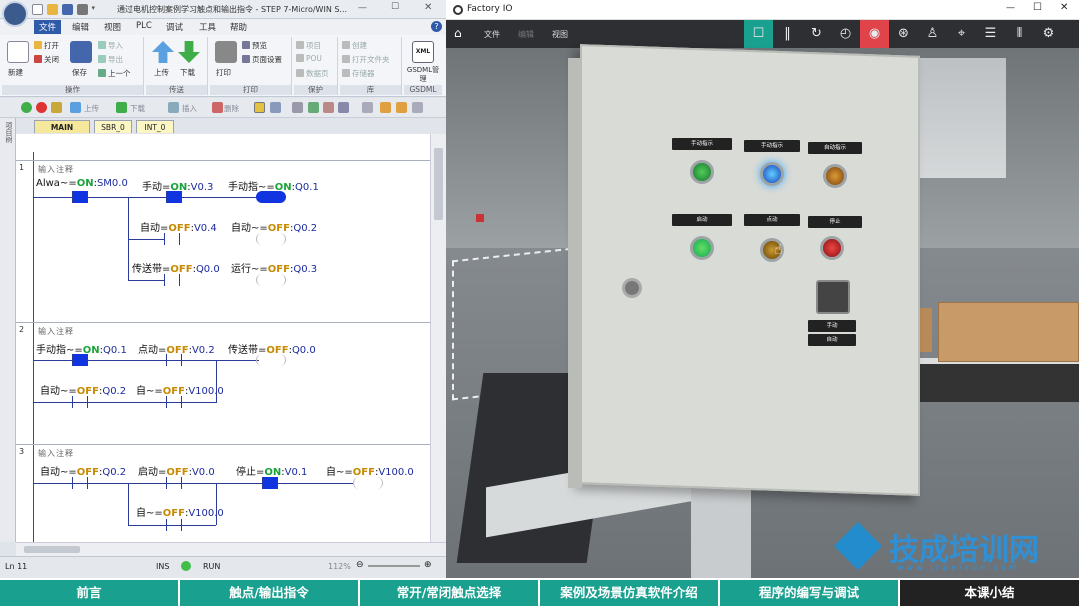  Describe the element at coordinates (174, 525) in the screenshot. I see `contact-v1000` at that location.